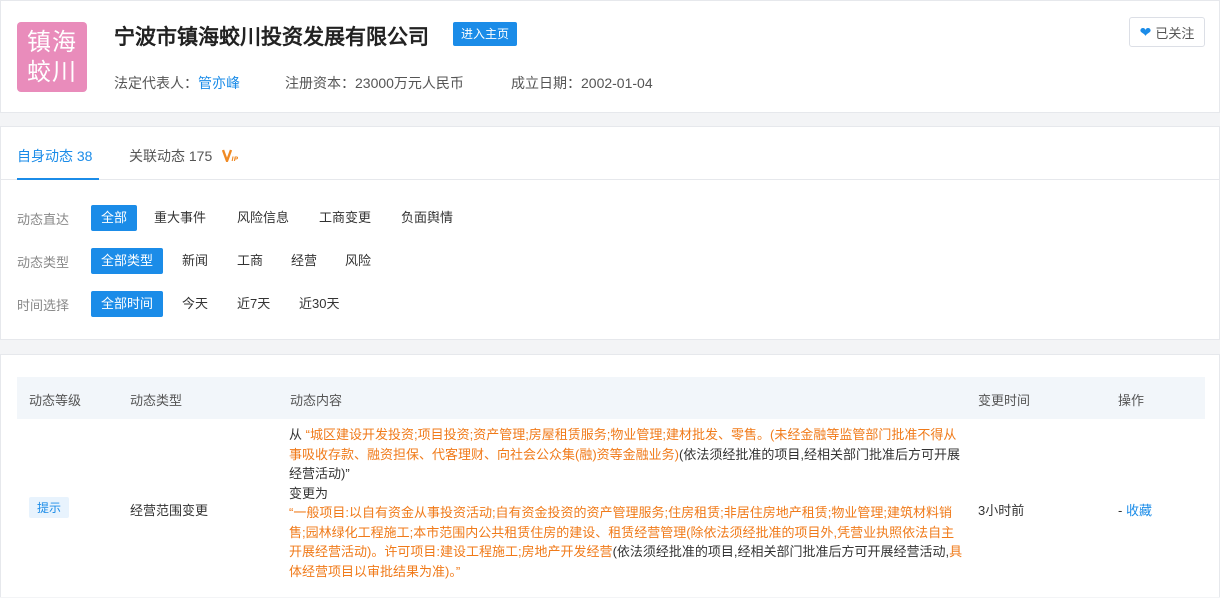 This screenshot has height=598, width=1220. I want to click on heart-icon: ❤, so click(1145, 31).